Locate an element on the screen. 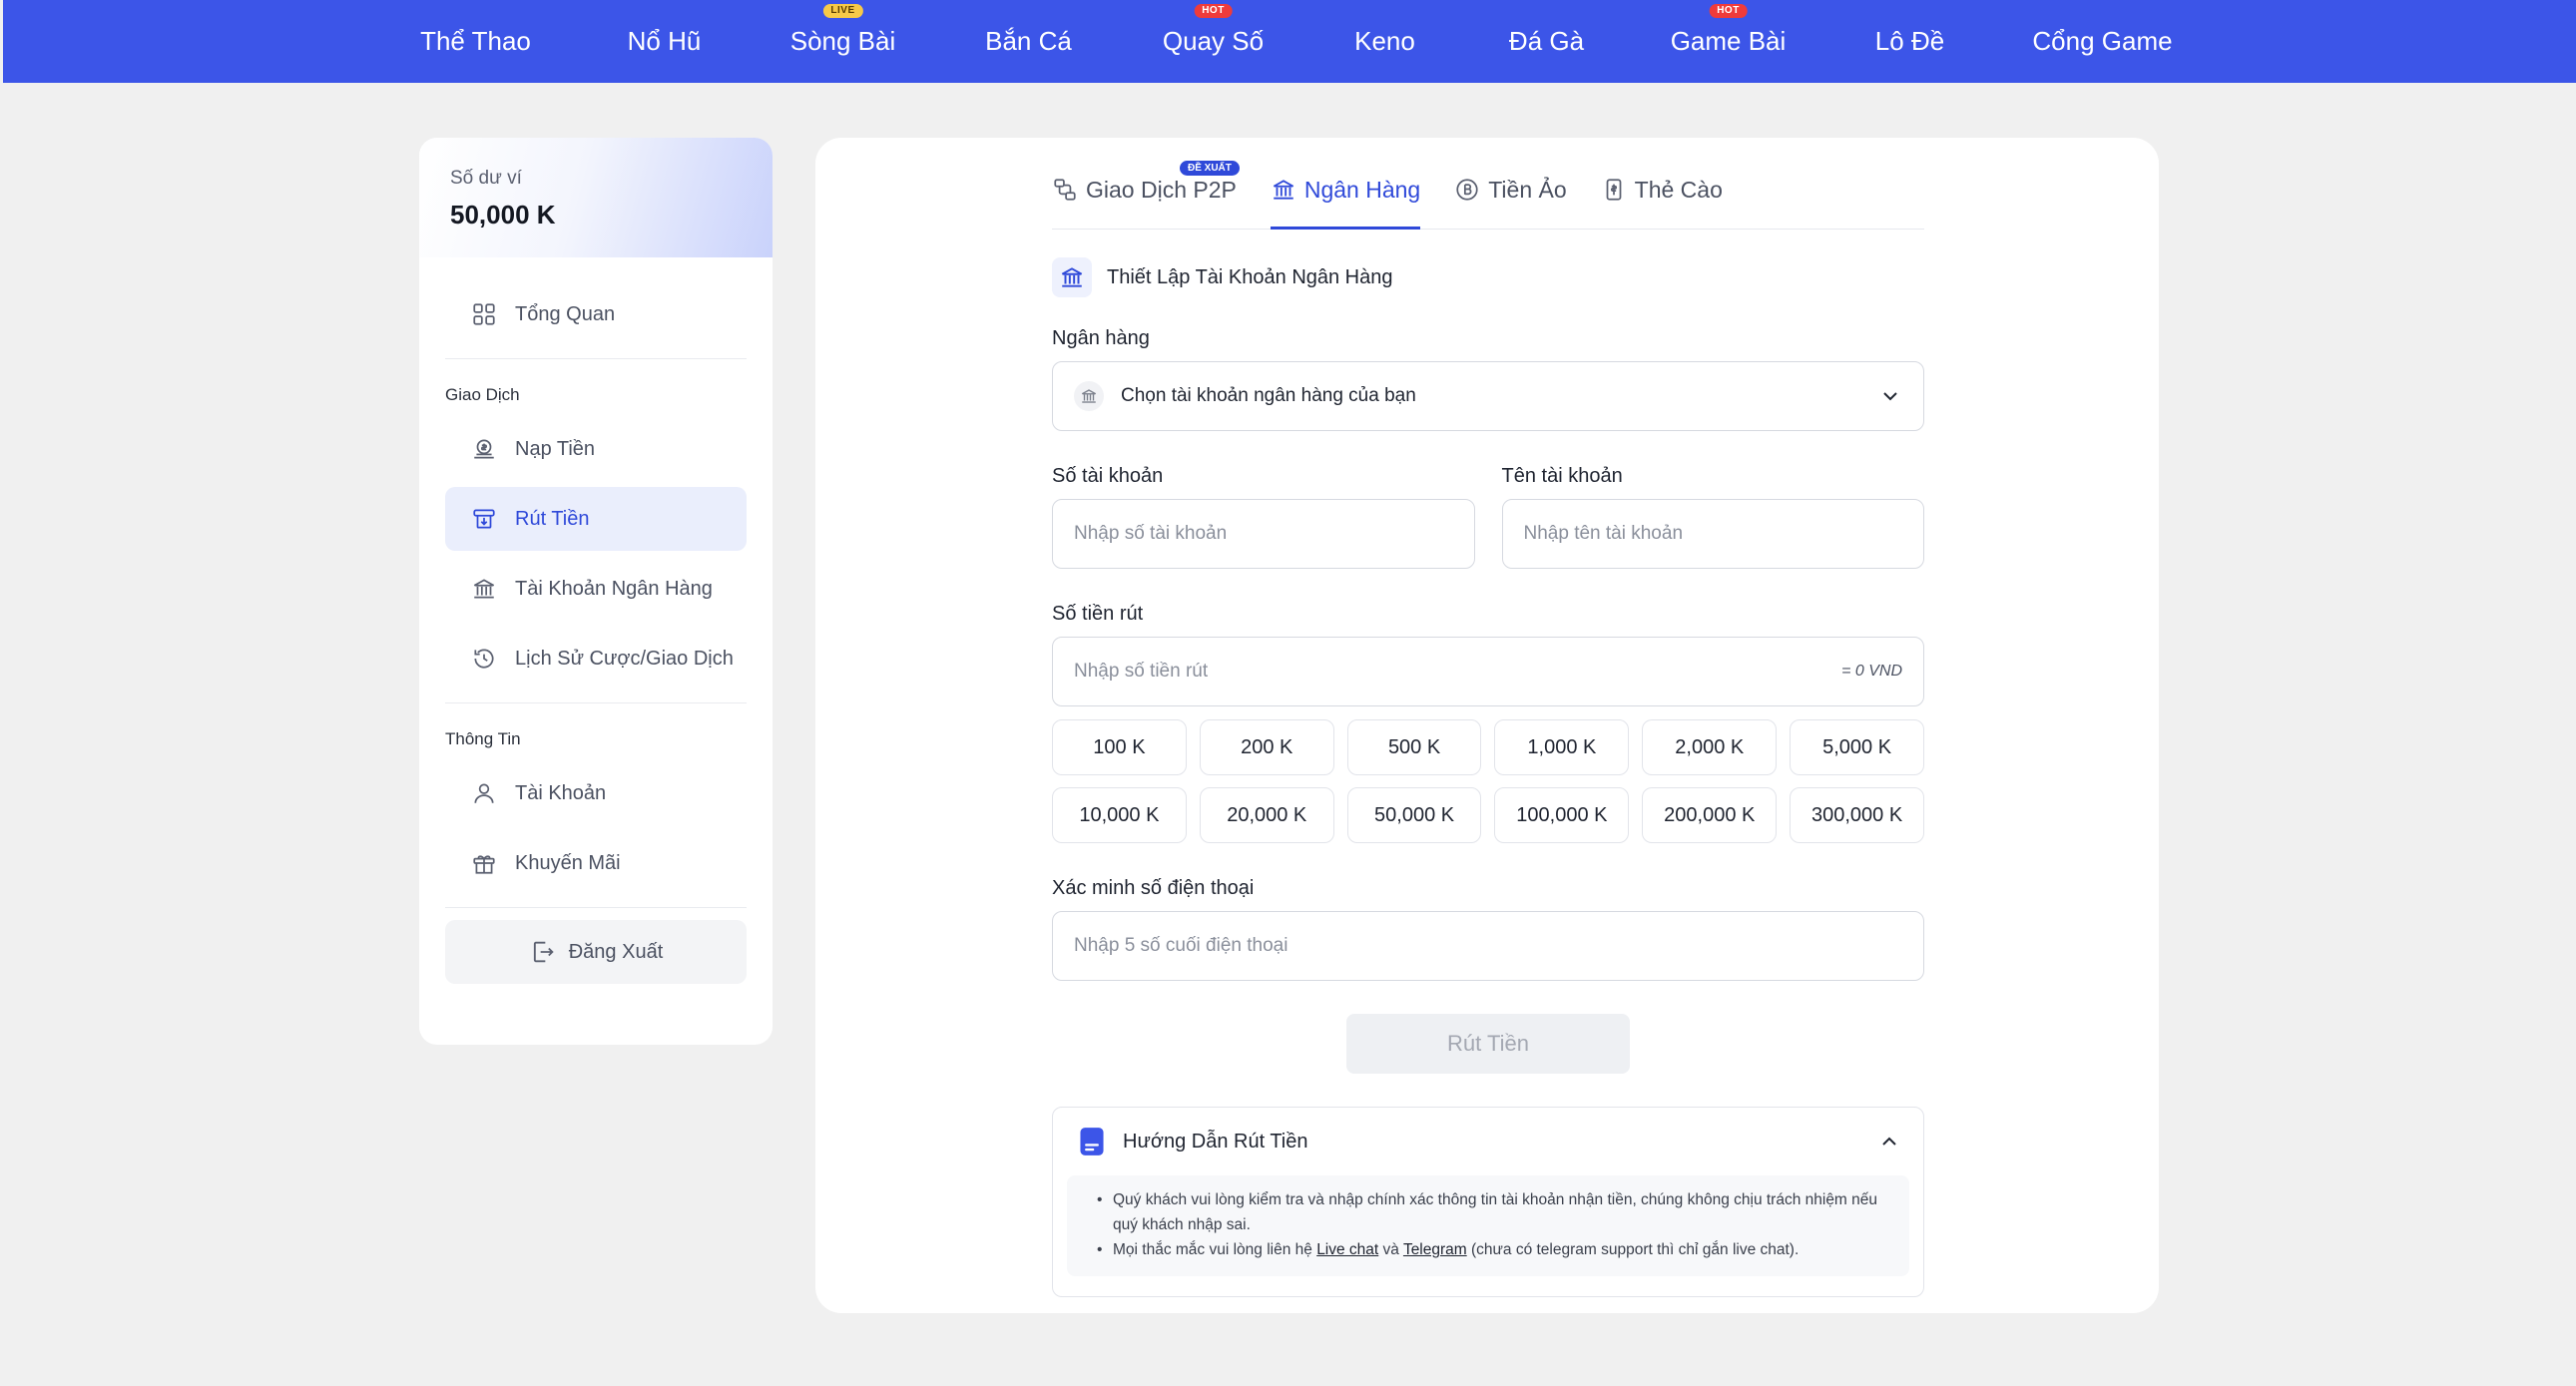  sidebar-item-bank-account: Tài Khoản Ngân Hàng is located at coordinates (596, 589).